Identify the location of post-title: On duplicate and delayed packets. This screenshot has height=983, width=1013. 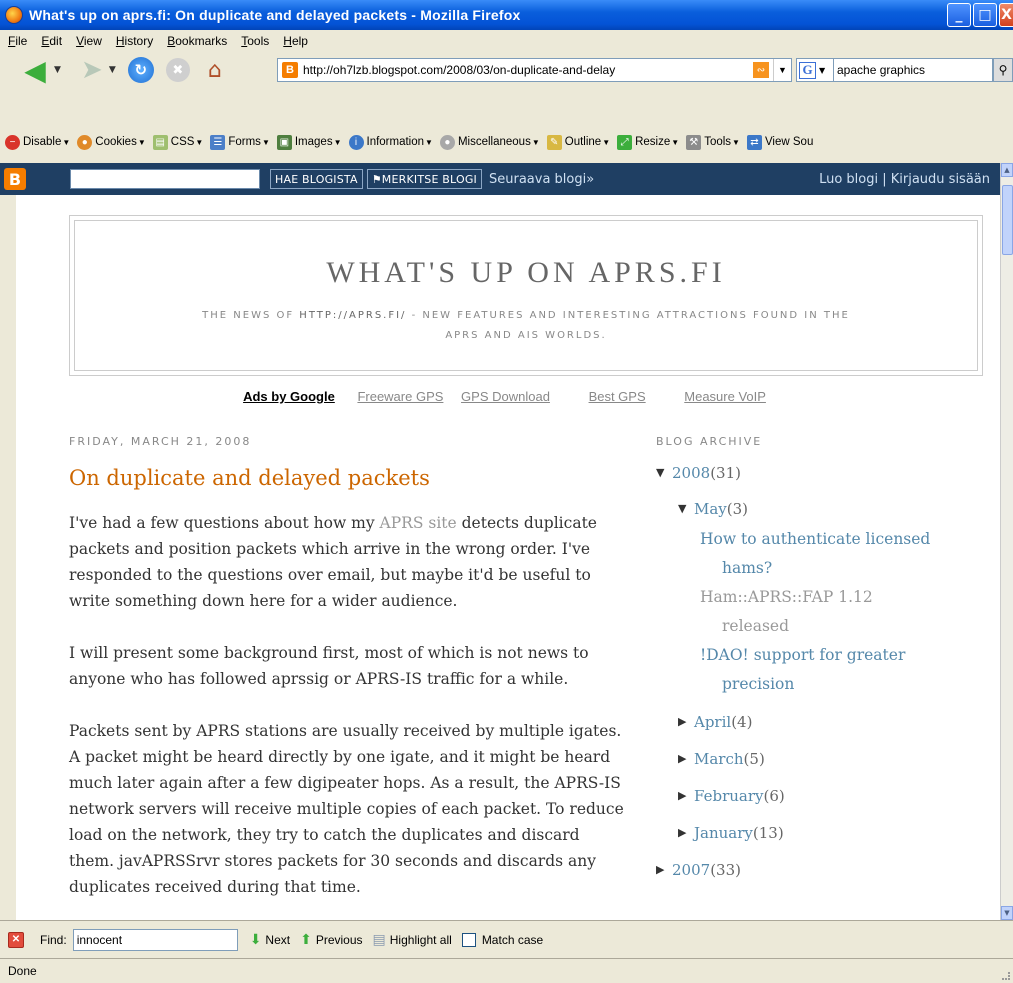
(349, 478).